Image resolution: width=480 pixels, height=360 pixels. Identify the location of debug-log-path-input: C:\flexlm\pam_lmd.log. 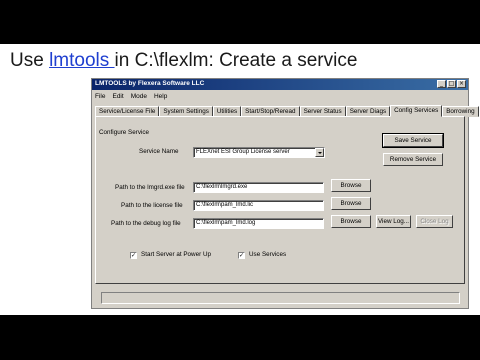
(258, 223).